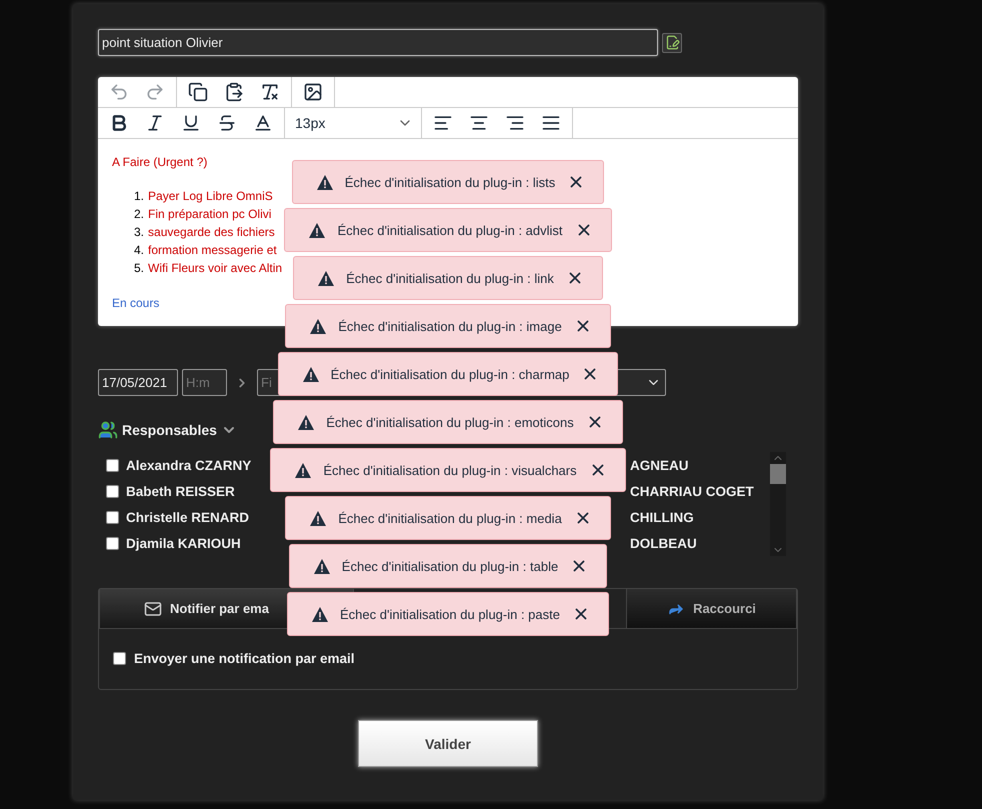  I want to click on task-text: Wifi Fleurs voir avec Altin, so click(215, 268).